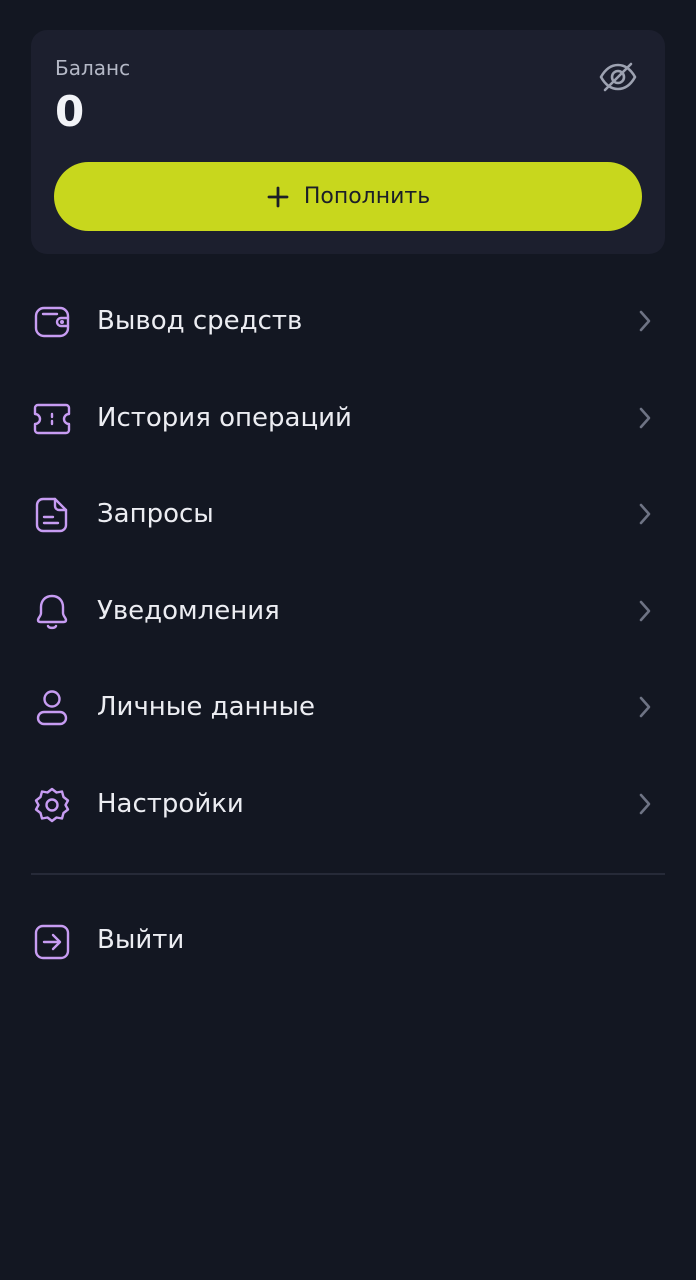 Image resolution: width=696 pixels, height=1280 pixels. Describe the element at coordinates (200, 321) in the screenshot. I see `menu-item-label: Вывод средств` at that location.